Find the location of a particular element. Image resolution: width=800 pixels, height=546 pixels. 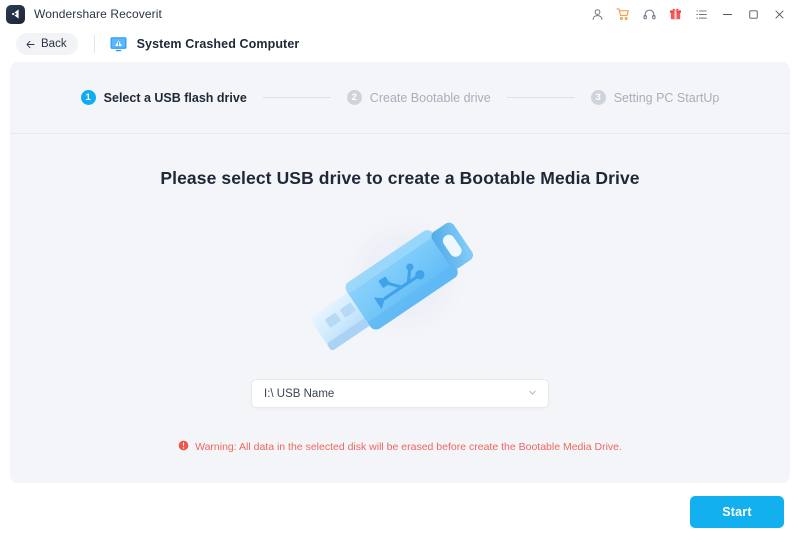

chevron-down-icon is located at coordinates (532, 394).